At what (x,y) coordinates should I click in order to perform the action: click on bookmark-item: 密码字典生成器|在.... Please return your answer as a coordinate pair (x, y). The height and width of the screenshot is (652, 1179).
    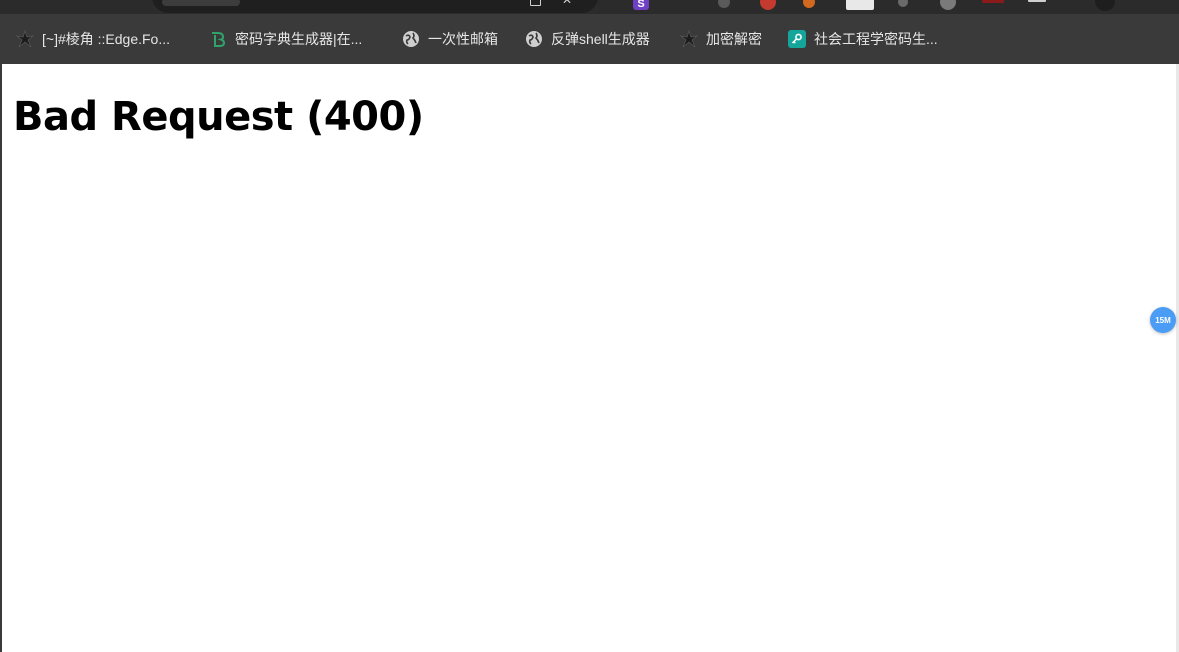
    Looking at the image, I should click on (285, 39).